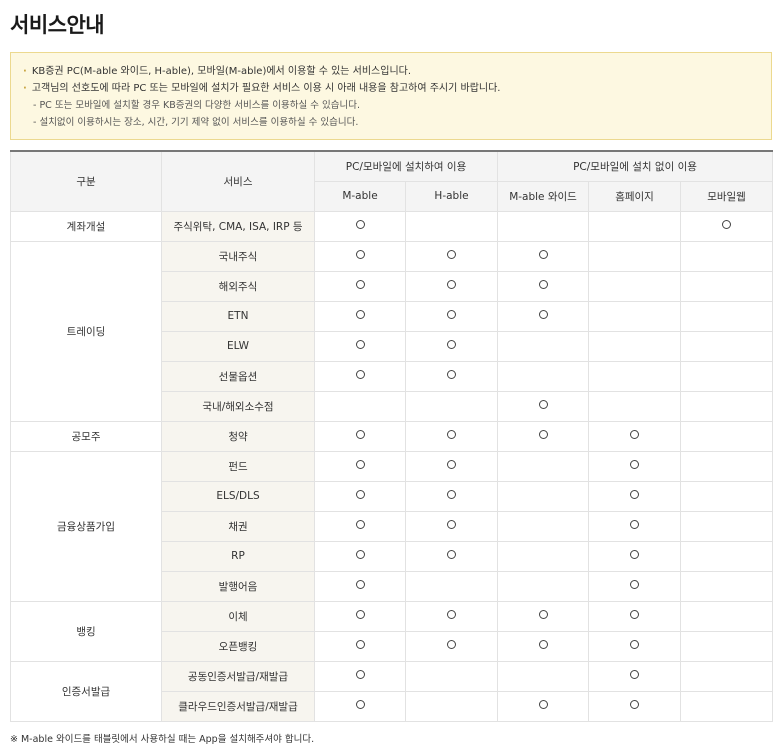  Describe the element at coordinates (238, 616) in the screenshot. I see `service-name-cell: 이체` at that location.